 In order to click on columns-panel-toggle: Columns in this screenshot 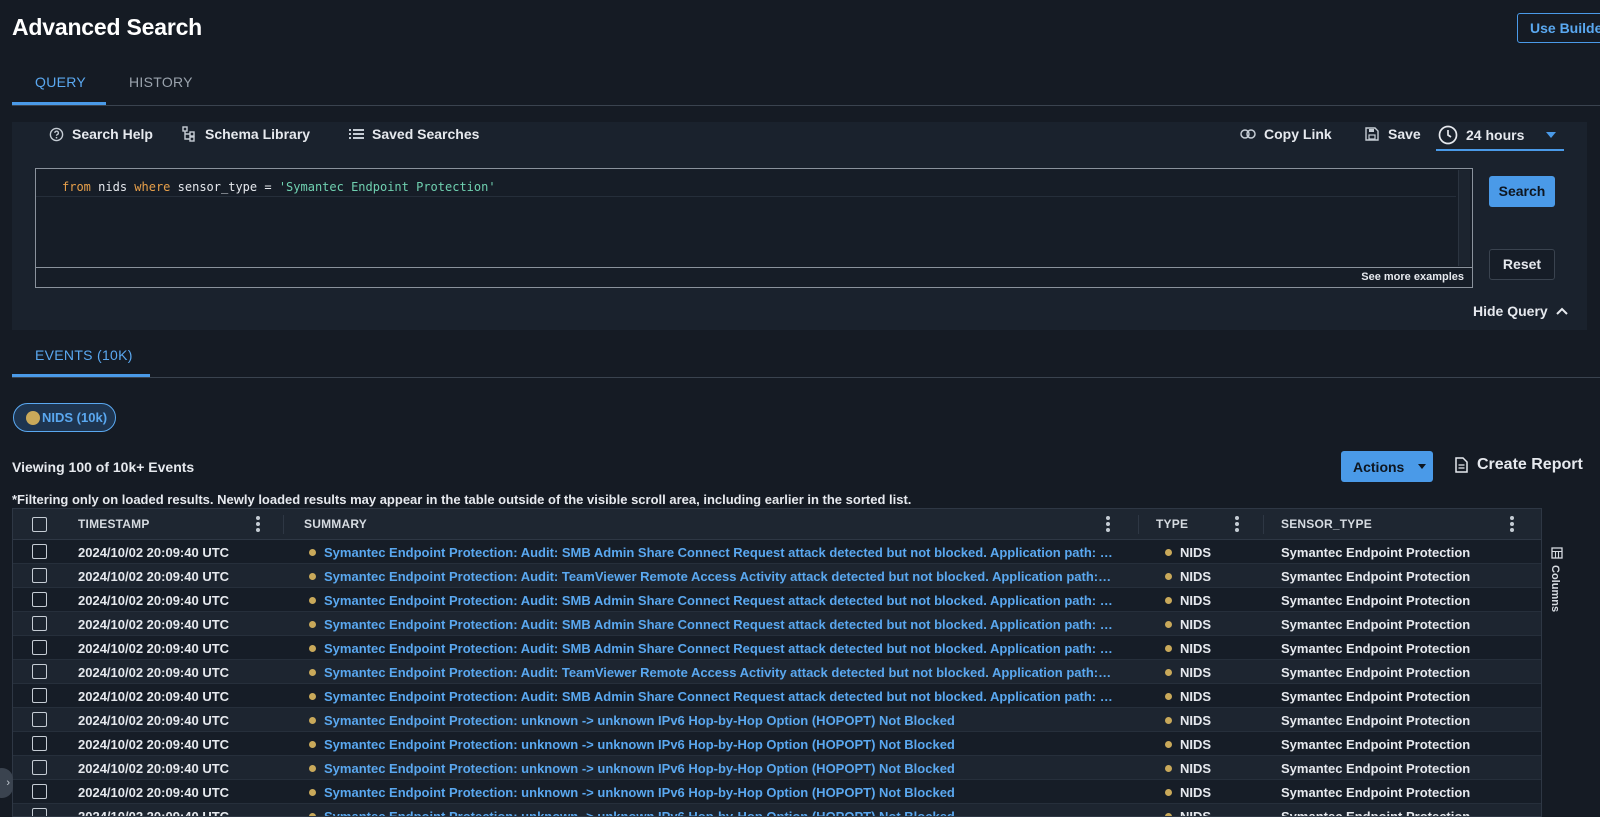, I will do `click(1557, 681)`.